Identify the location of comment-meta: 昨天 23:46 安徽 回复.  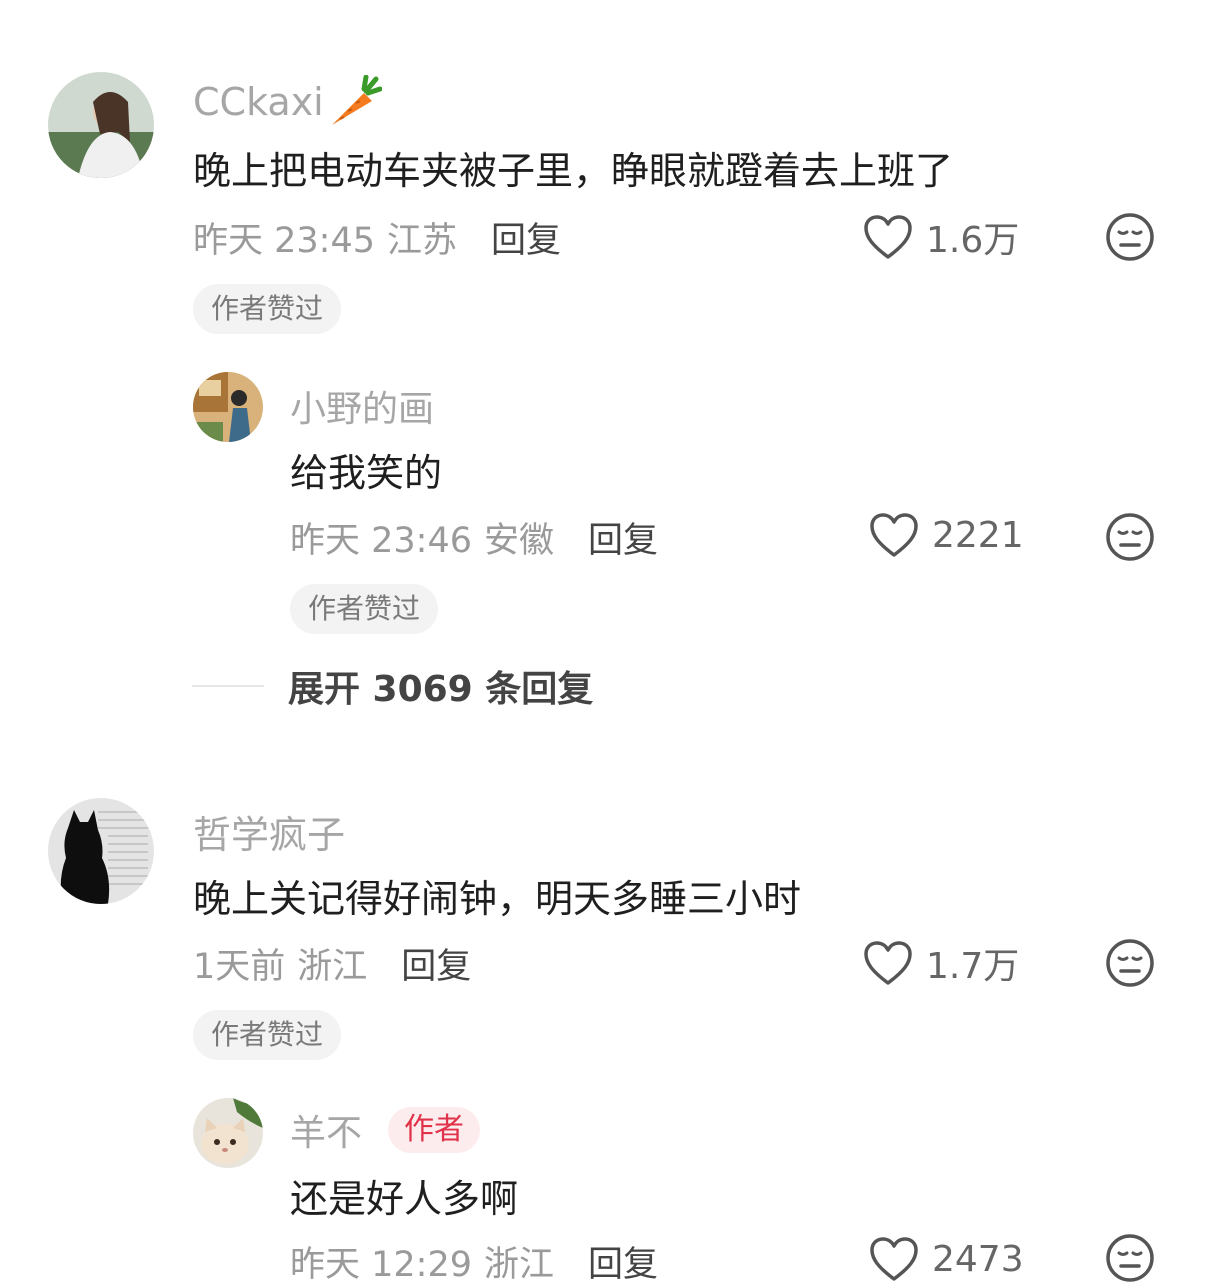
(474, 537).